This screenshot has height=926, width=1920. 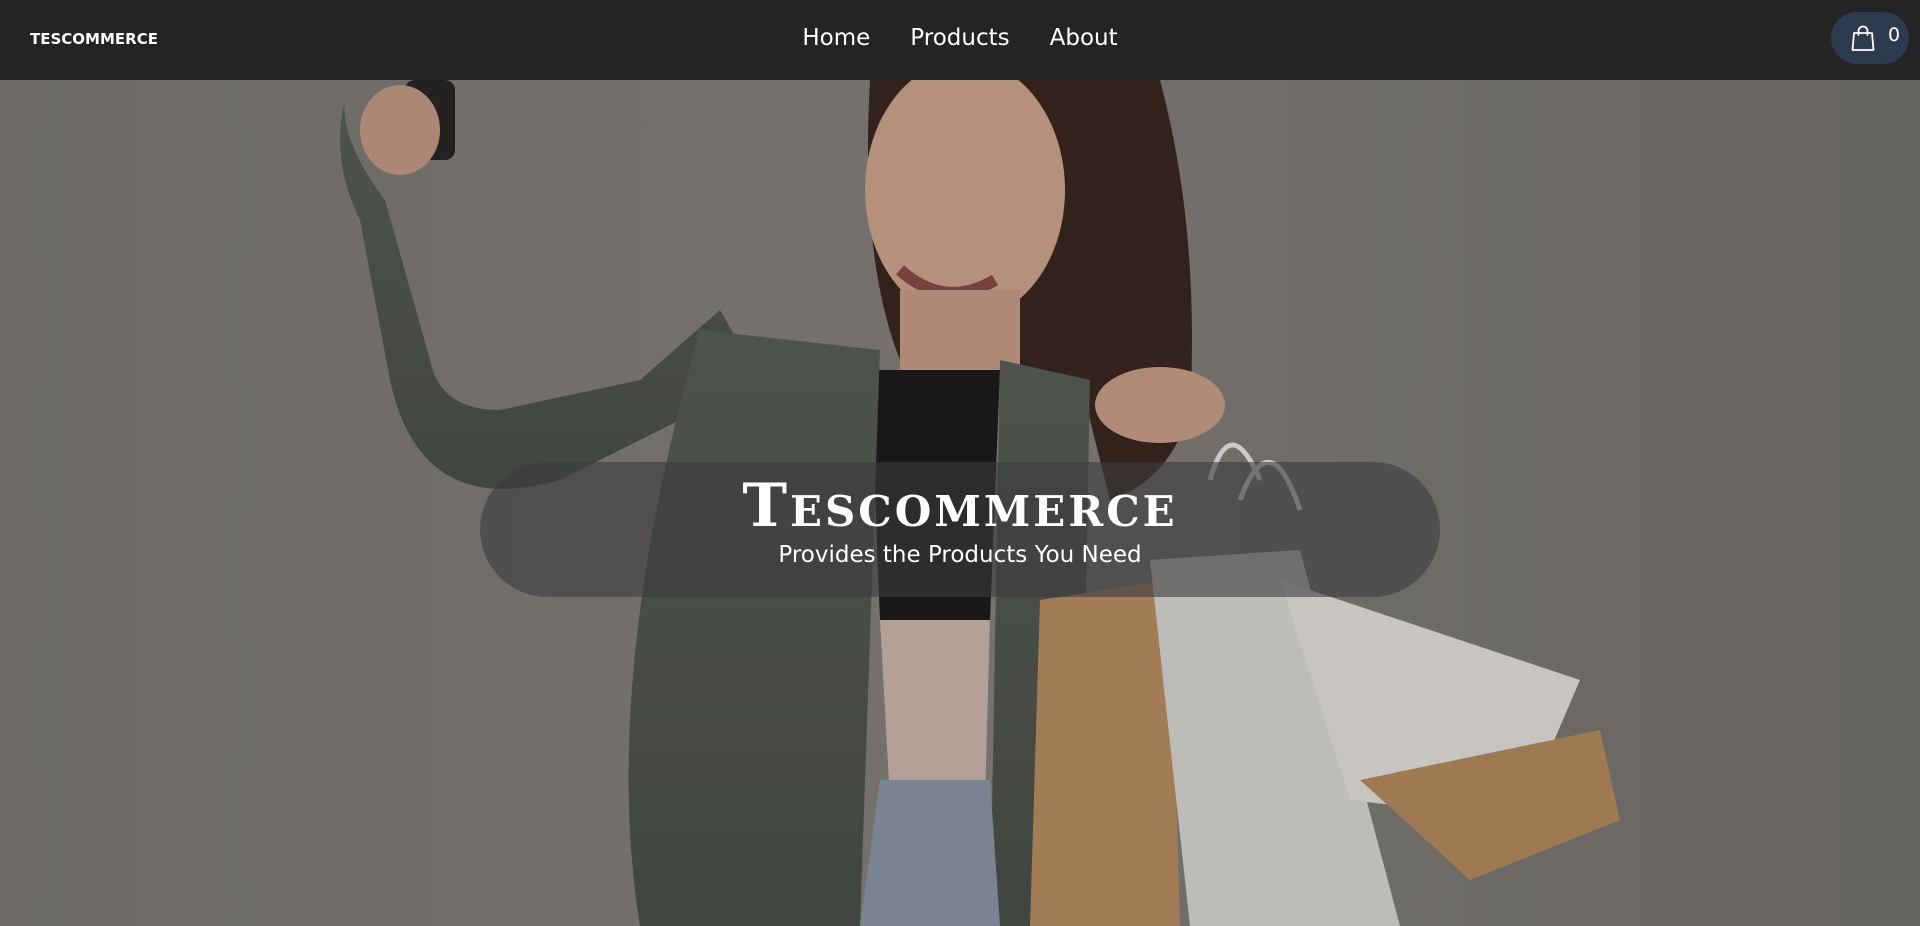 What do you see at coordinates (960, 555) in the screenshot?
I see `hero-subtitle: Provides the Products You Need` at bounding box center [960, 555].